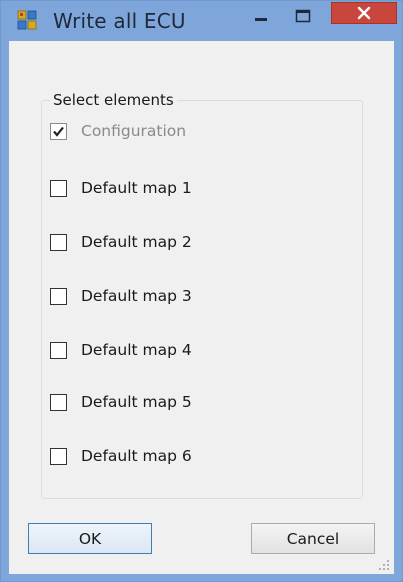 This screenshot has width=403, height=582. Describe the element at coordinates (136, 350) in the screenshot. I see `checkbox-label: Default map 4` at that location.